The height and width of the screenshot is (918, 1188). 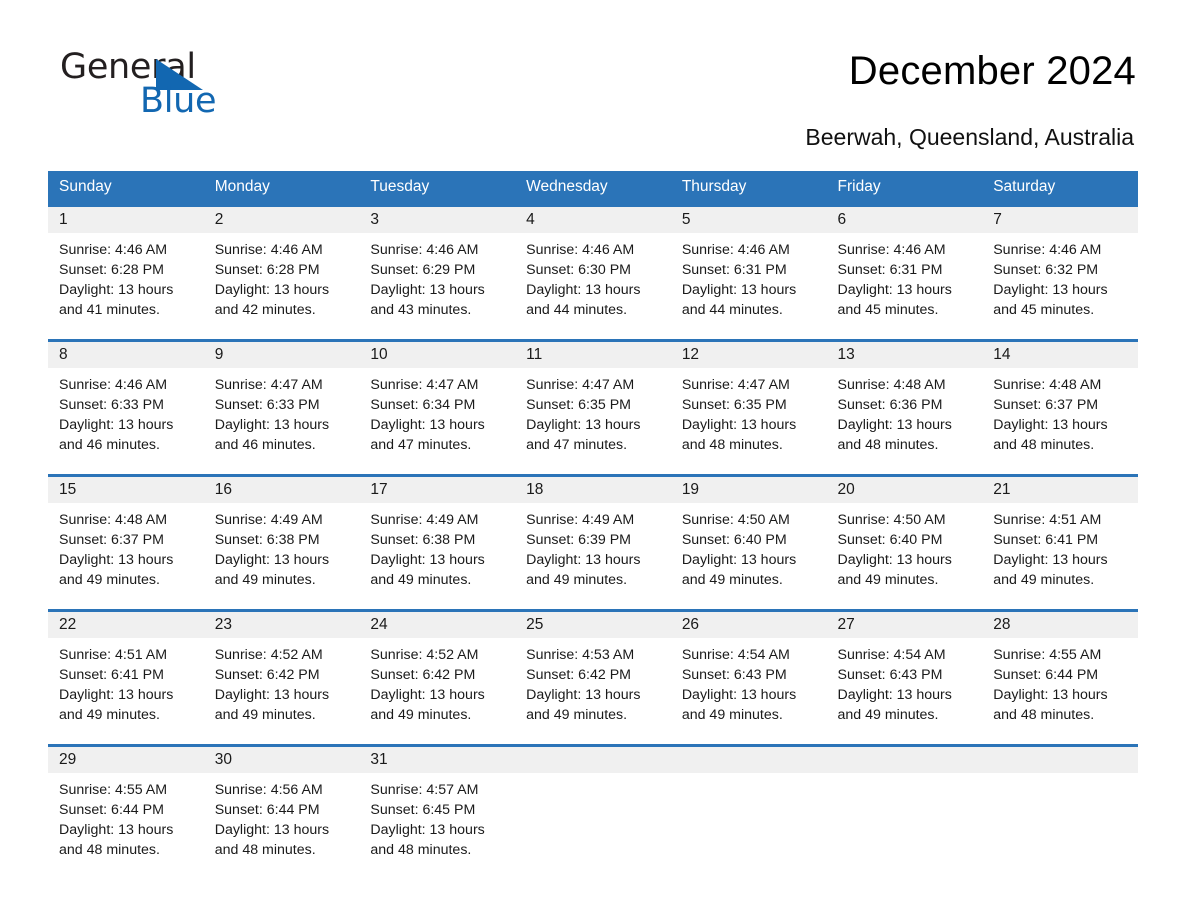 I want to click on sunrise-text: Sunrise: 4:46 AM, so click(x=891, y=249).